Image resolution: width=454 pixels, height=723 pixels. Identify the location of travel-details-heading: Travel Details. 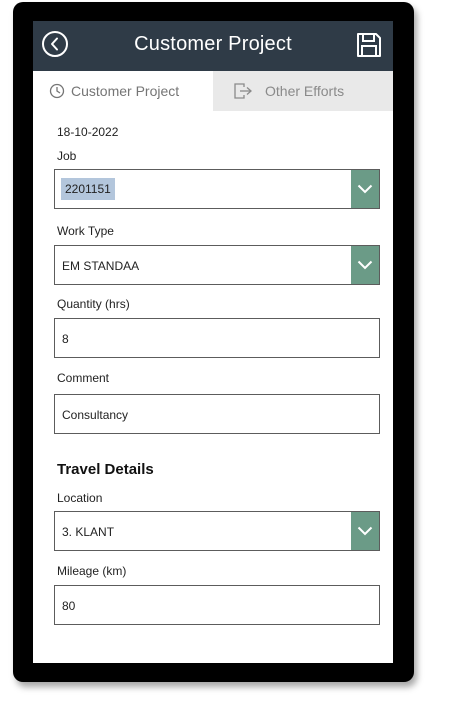
(105, 469).